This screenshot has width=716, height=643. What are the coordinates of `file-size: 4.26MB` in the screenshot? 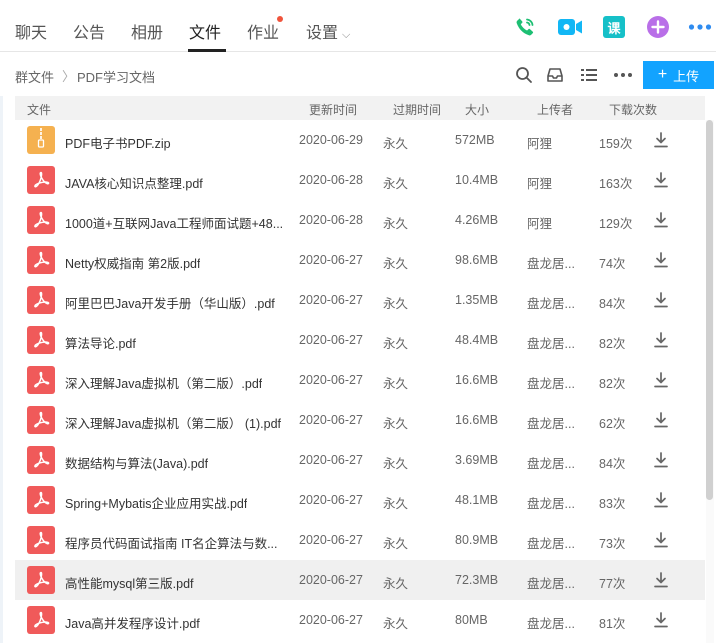 It's located at (477, 220).